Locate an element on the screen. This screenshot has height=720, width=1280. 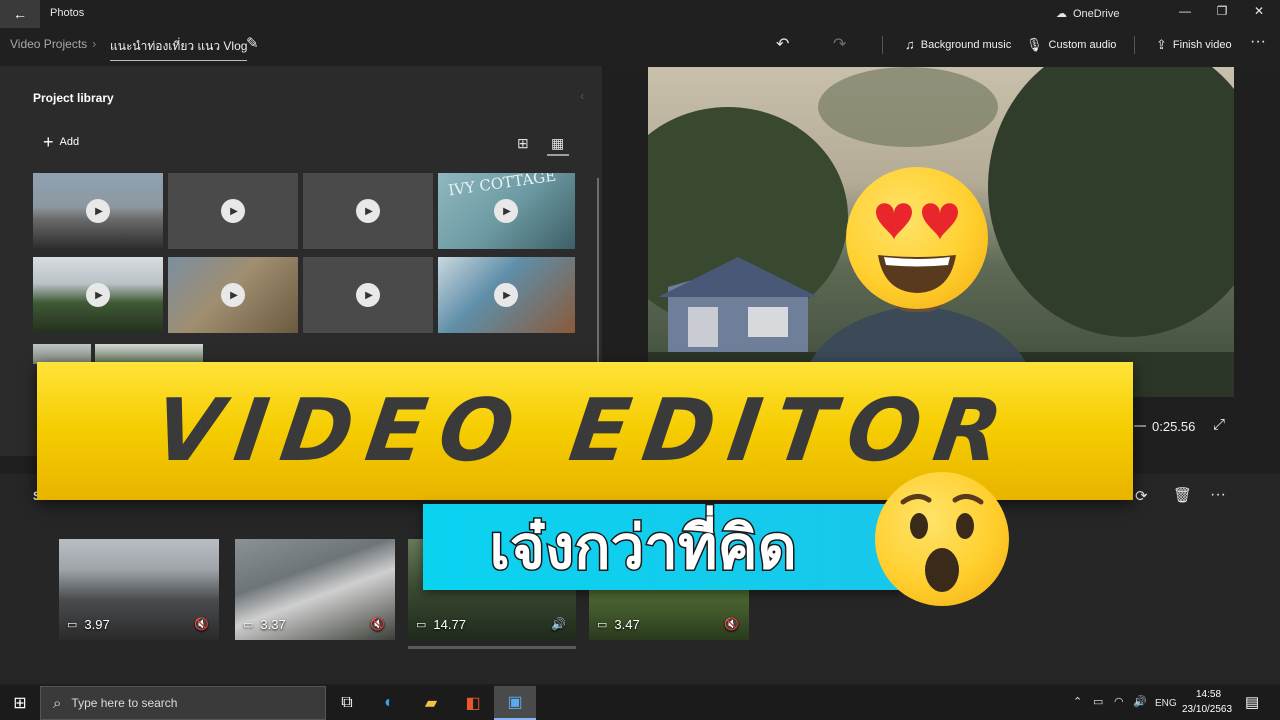
heart-eyes-emoji-icon is located at coordinates (917, 238).